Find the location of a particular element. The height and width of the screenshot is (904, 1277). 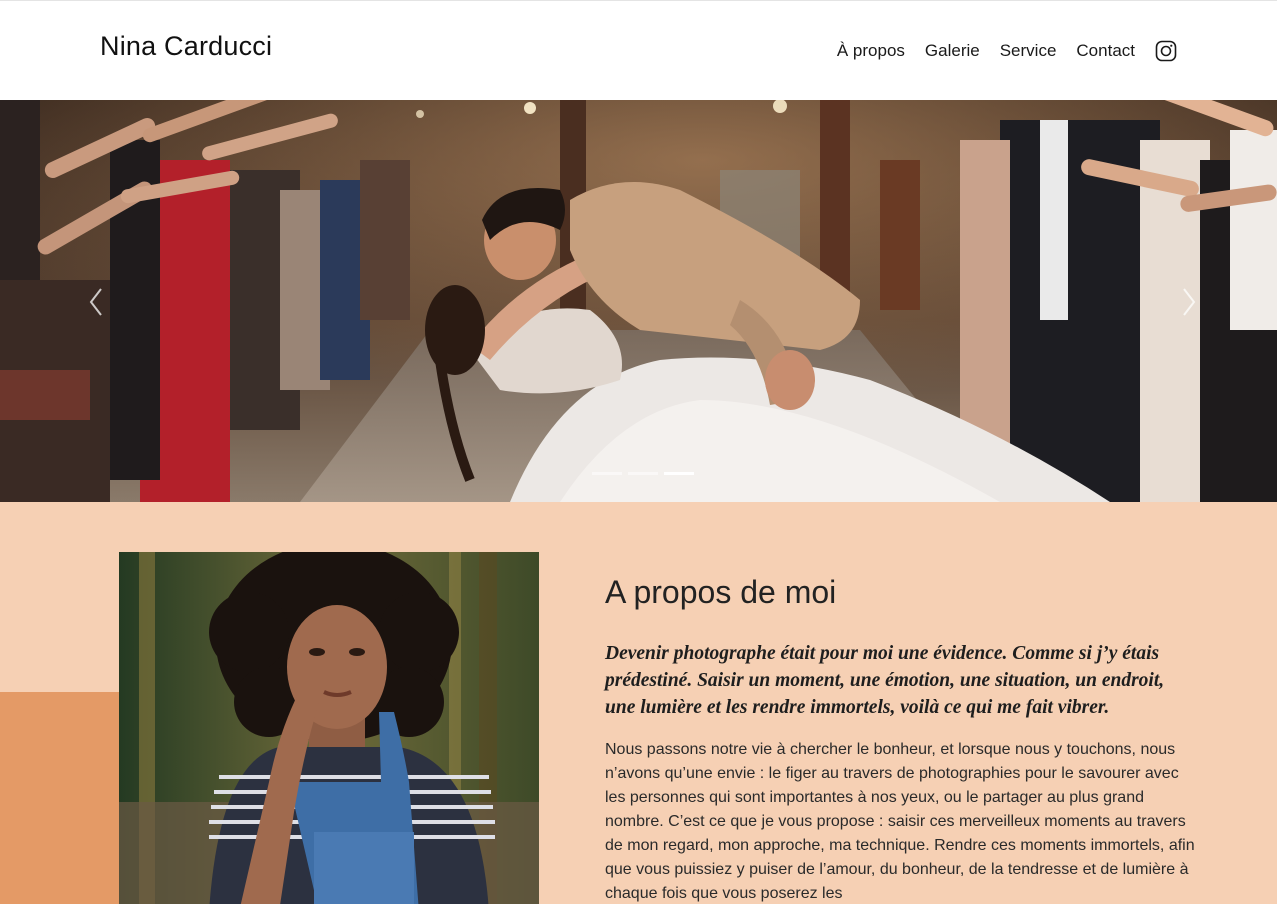

nav-link-about: À propos is located at coordinates (871, 51).